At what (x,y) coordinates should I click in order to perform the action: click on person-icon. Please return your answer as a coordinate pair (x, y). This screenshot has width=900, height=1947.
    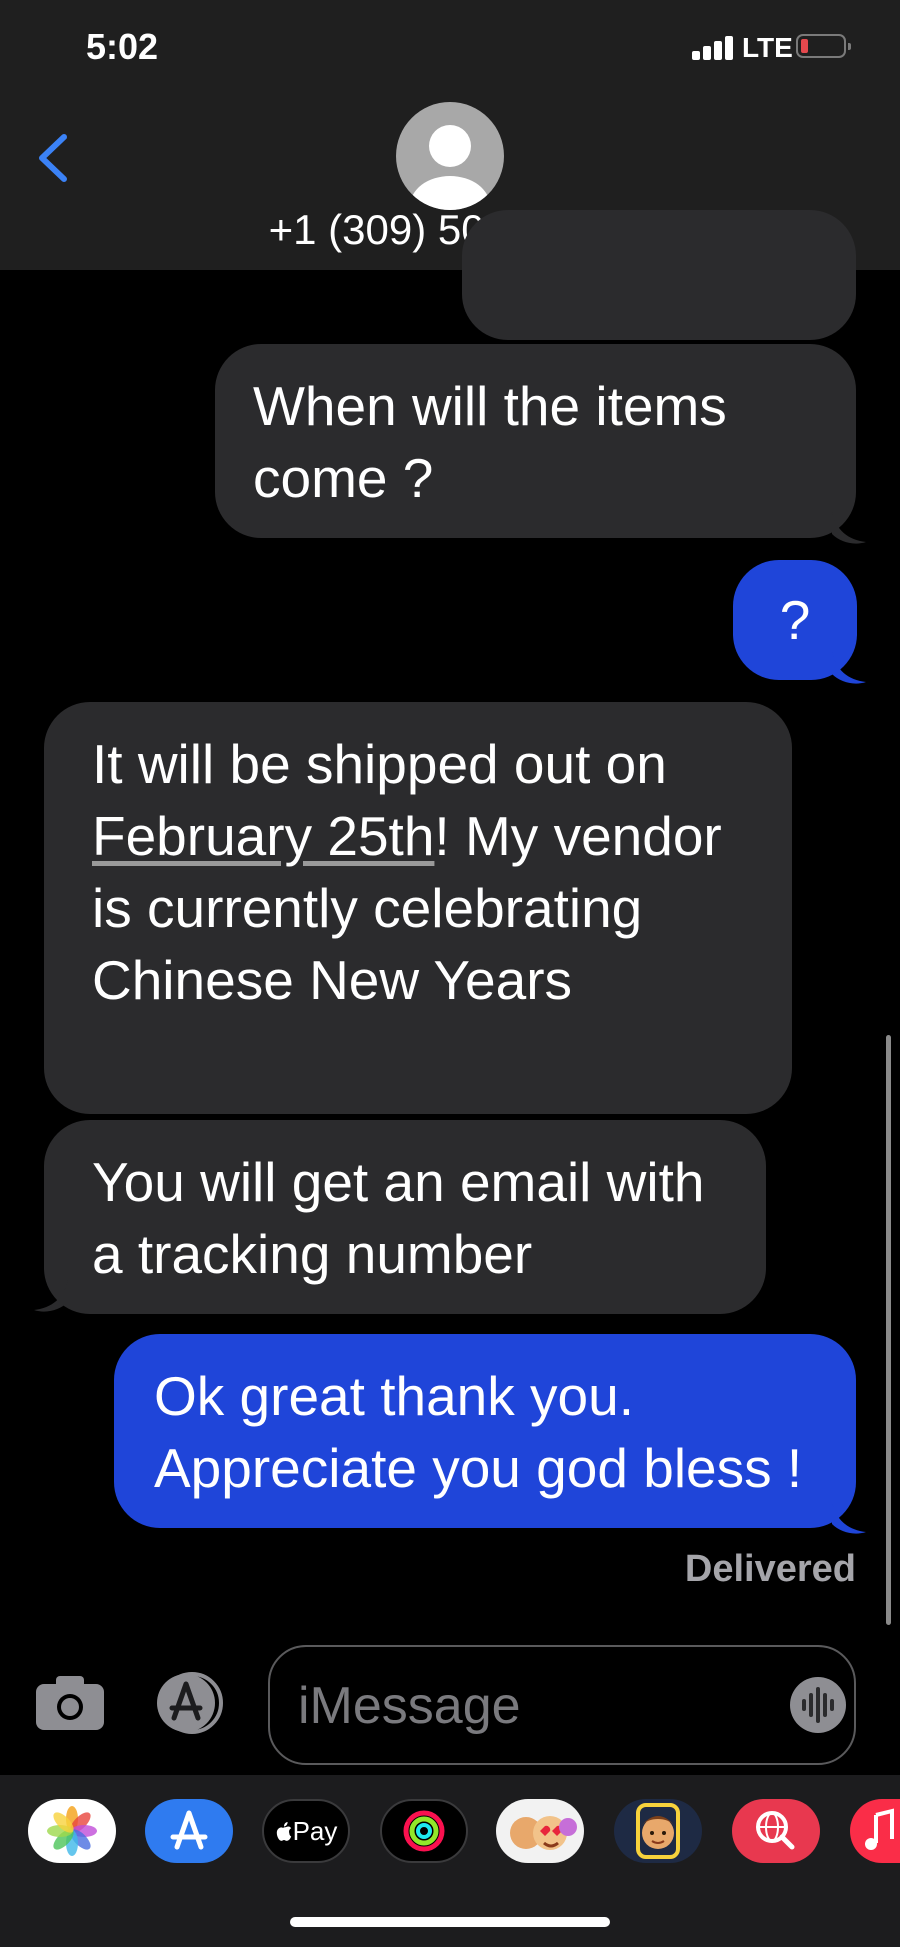
    Looking at the image, I should click on (450, 167).